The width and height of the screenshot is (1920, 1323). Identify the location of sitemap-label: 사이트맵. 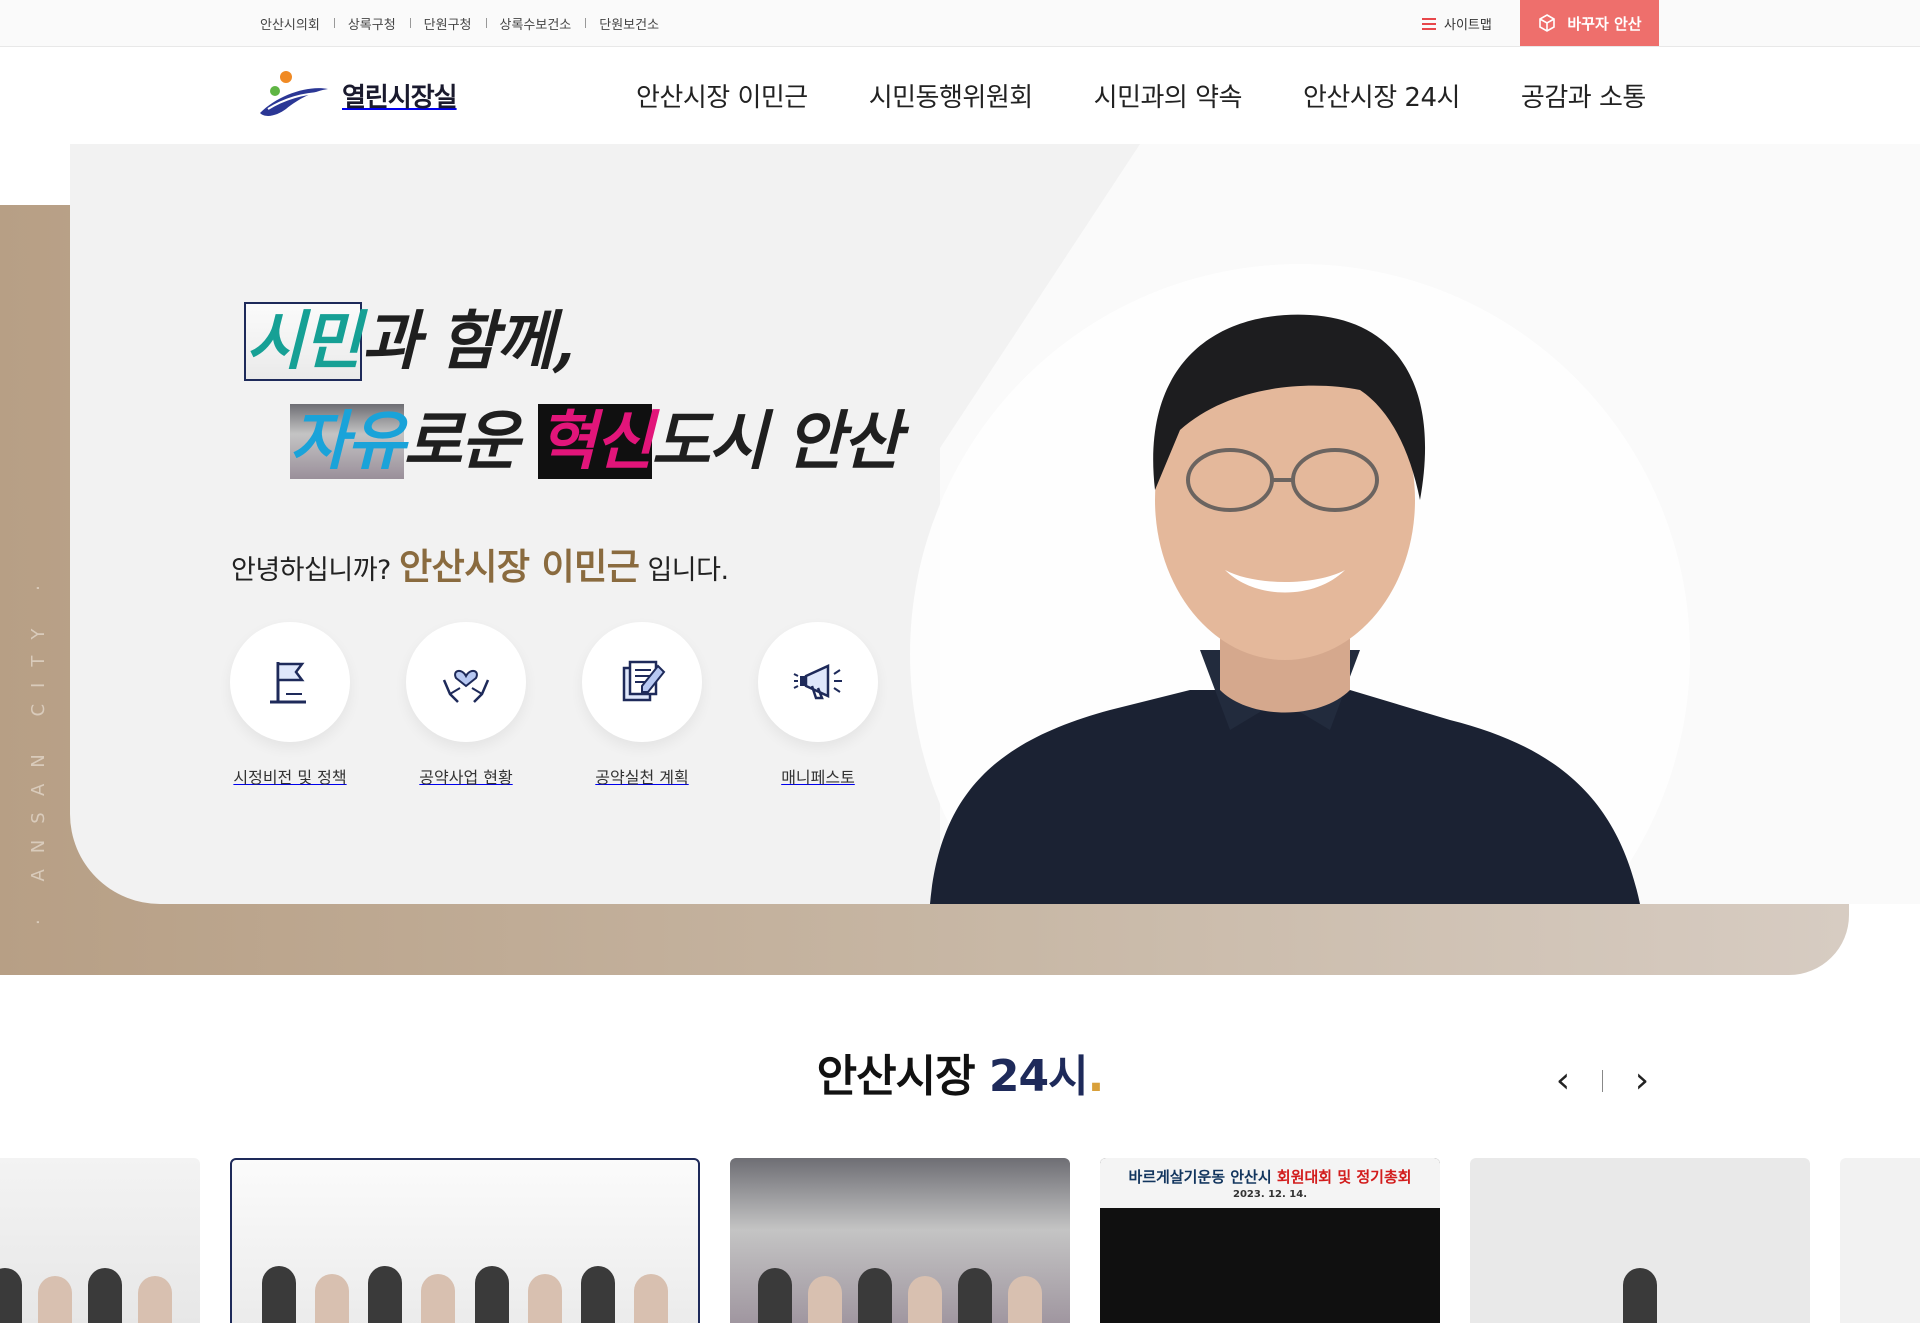
(1468, 25).